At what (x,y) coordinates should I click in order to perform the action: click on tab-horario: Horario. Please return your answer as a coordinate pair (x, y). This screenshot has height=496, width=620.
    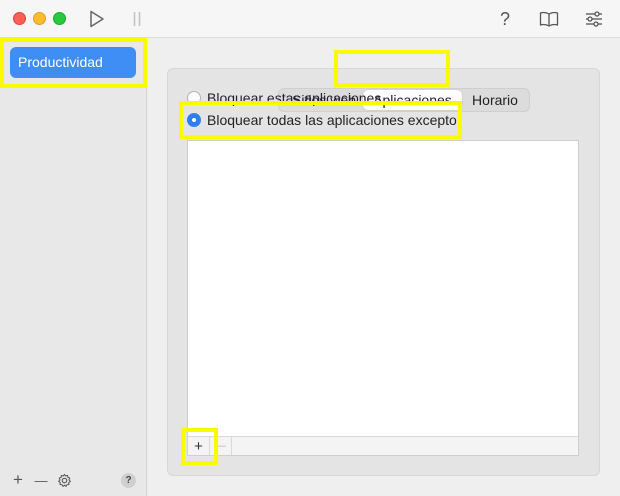
    Looking at the image, I should click on (495, 100).